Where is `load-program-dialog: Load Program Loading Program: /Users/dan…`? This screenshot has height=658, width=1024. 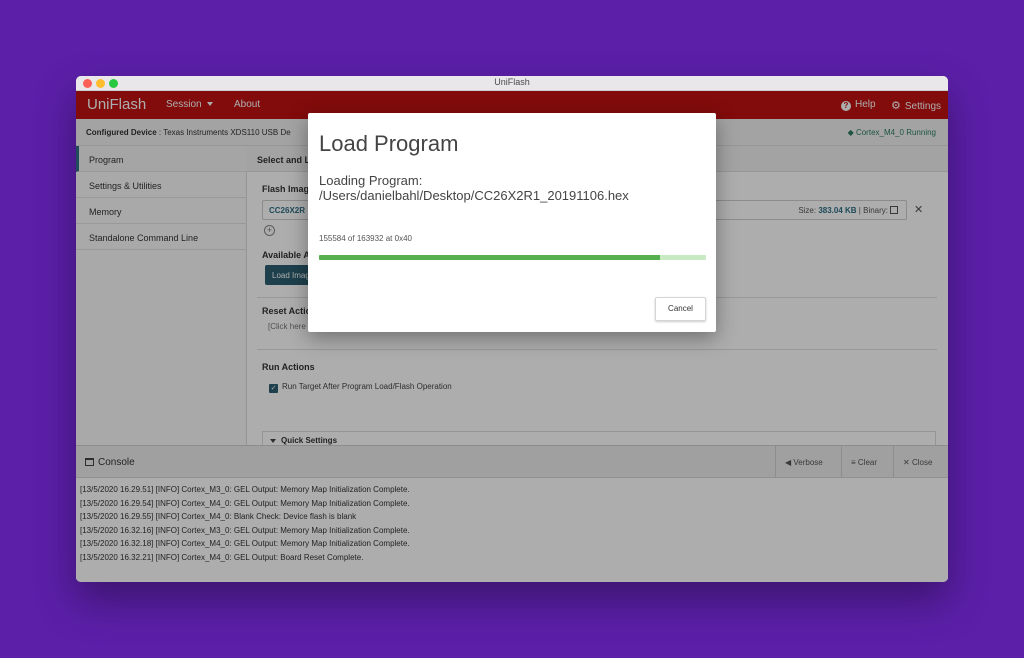 load-program-dialog: Load Program Loading Program: /Users/dan… is located at coordinates (512, 222).